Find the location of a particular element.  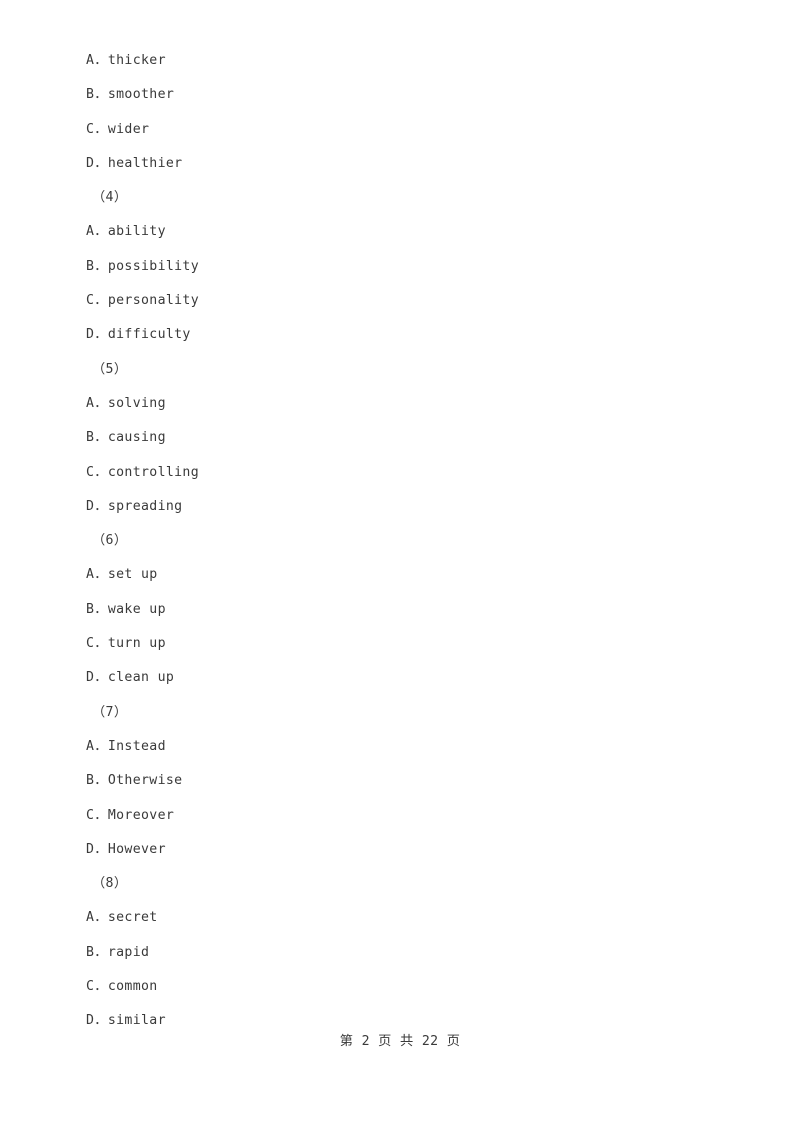

question-number: （7） is located at coordinates (400, 713).